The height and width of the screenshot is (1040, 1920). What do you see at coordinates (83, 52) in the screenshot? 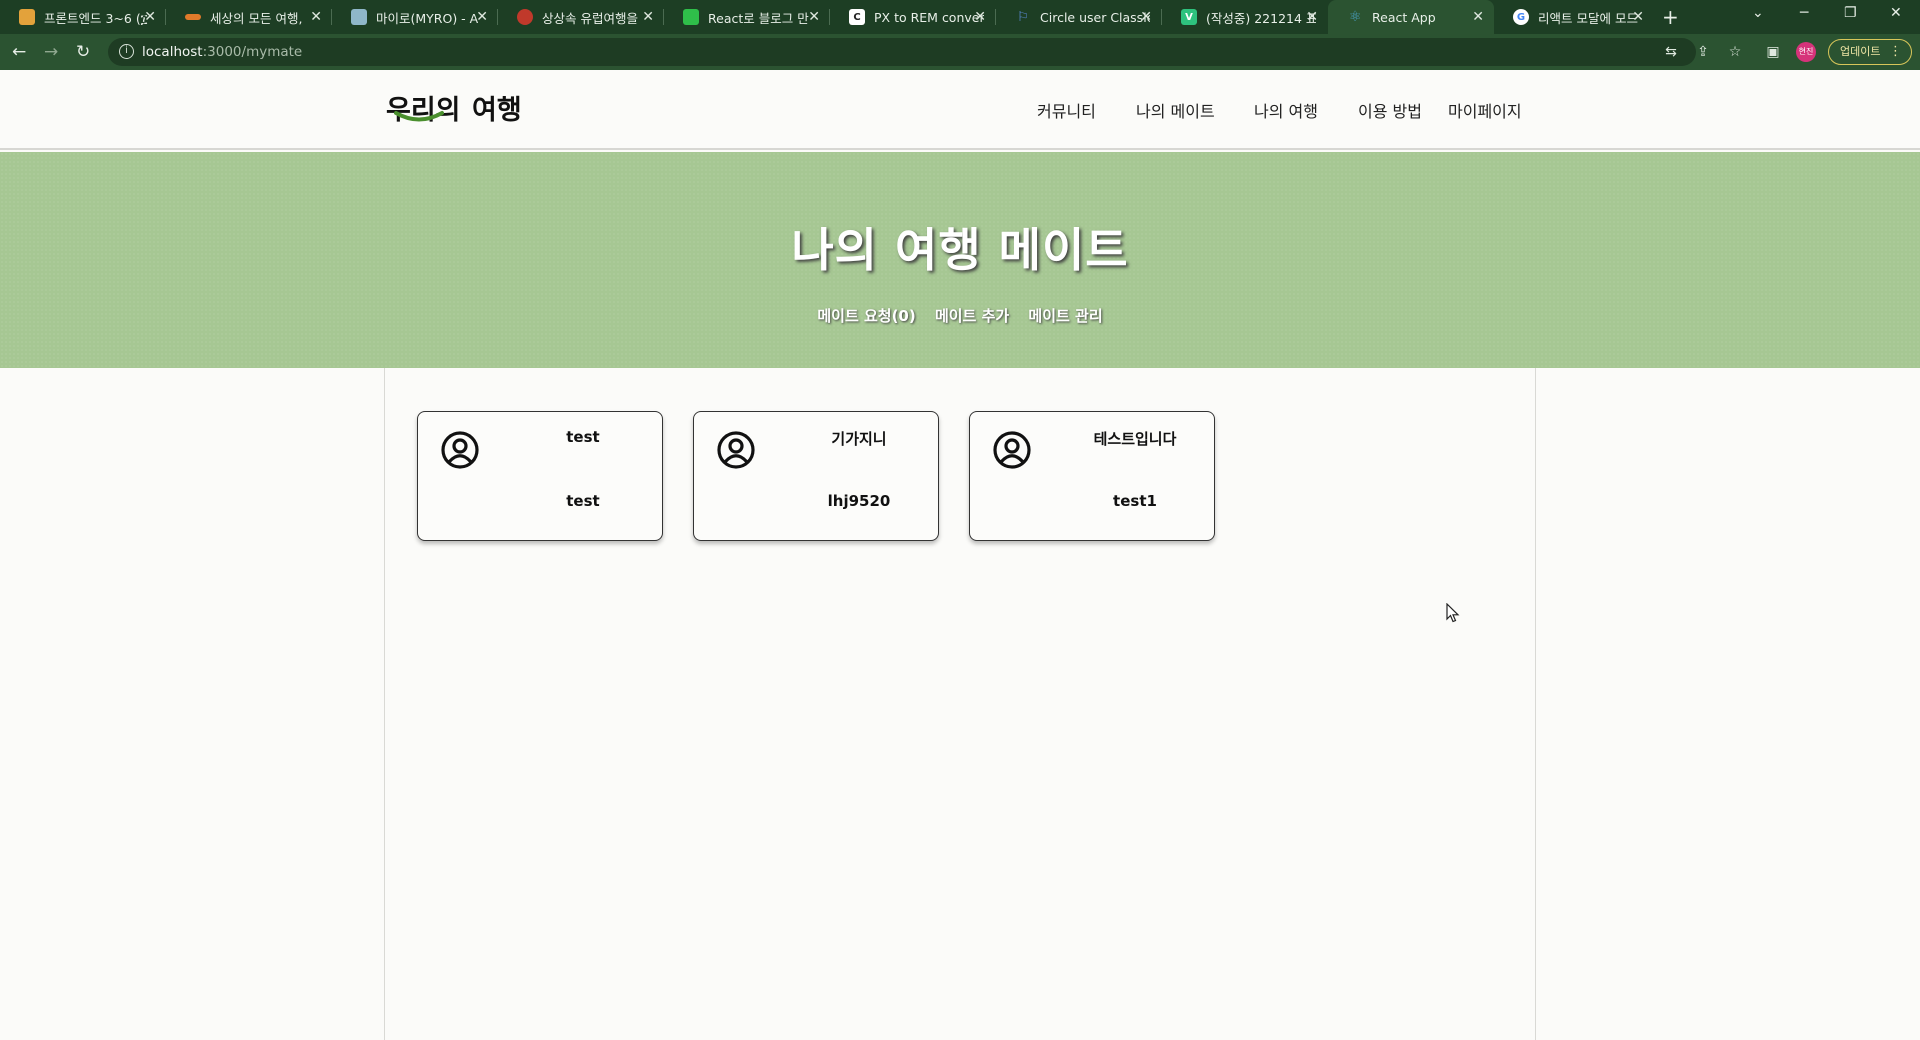
I see `reload-icon: ↻` at bounding box center [83, 52].